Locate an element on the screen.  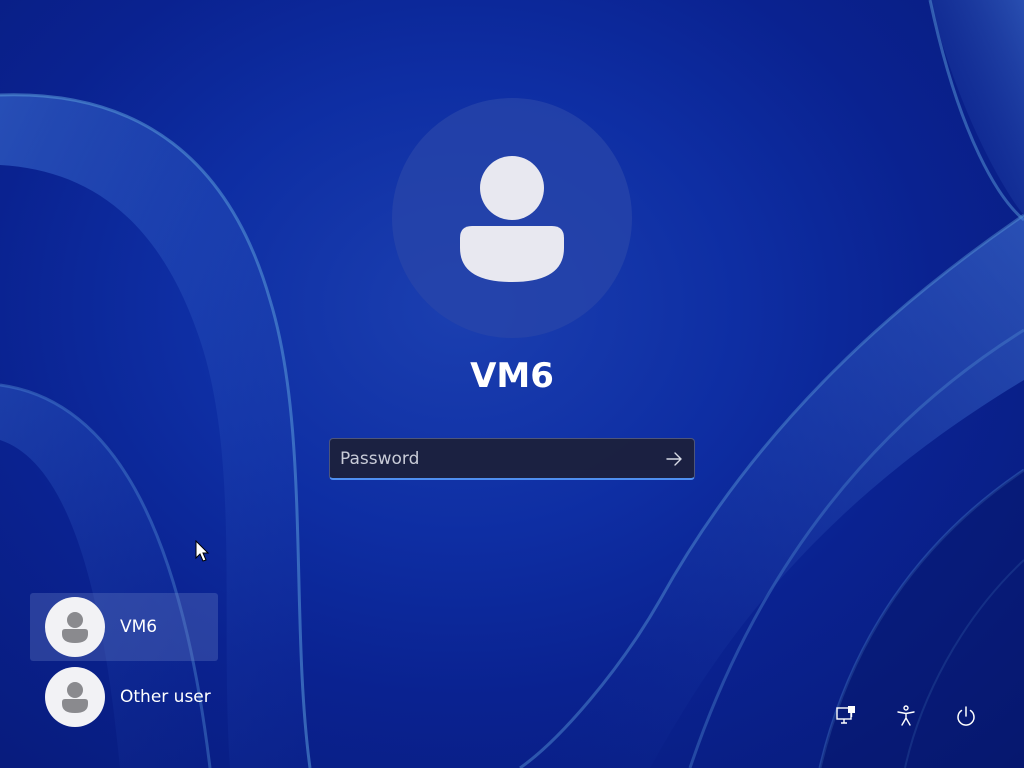
network-icon is located at coordinates (845, 715).